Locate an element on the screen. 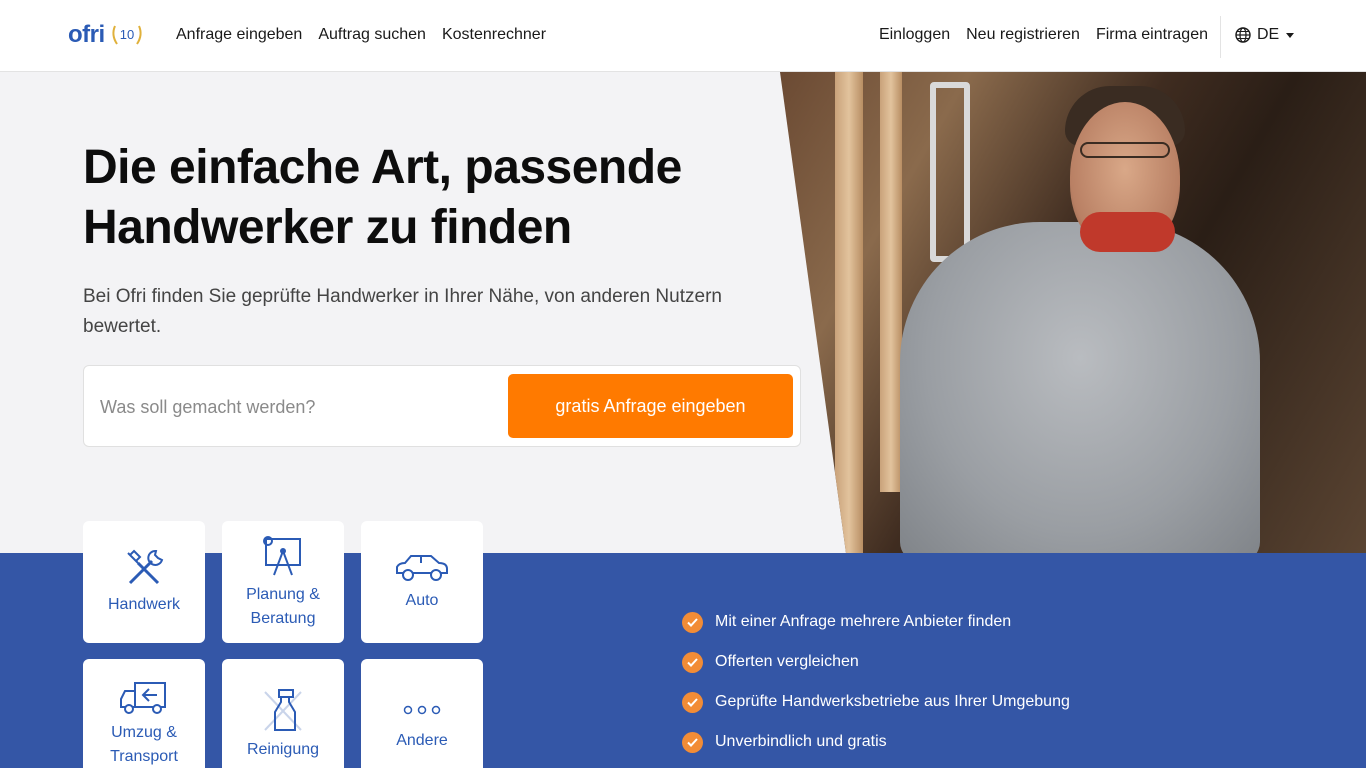 The image size is (1366, 768). request-search-box: gratis Anfrage eingeben is located at coordinates (442, 406).